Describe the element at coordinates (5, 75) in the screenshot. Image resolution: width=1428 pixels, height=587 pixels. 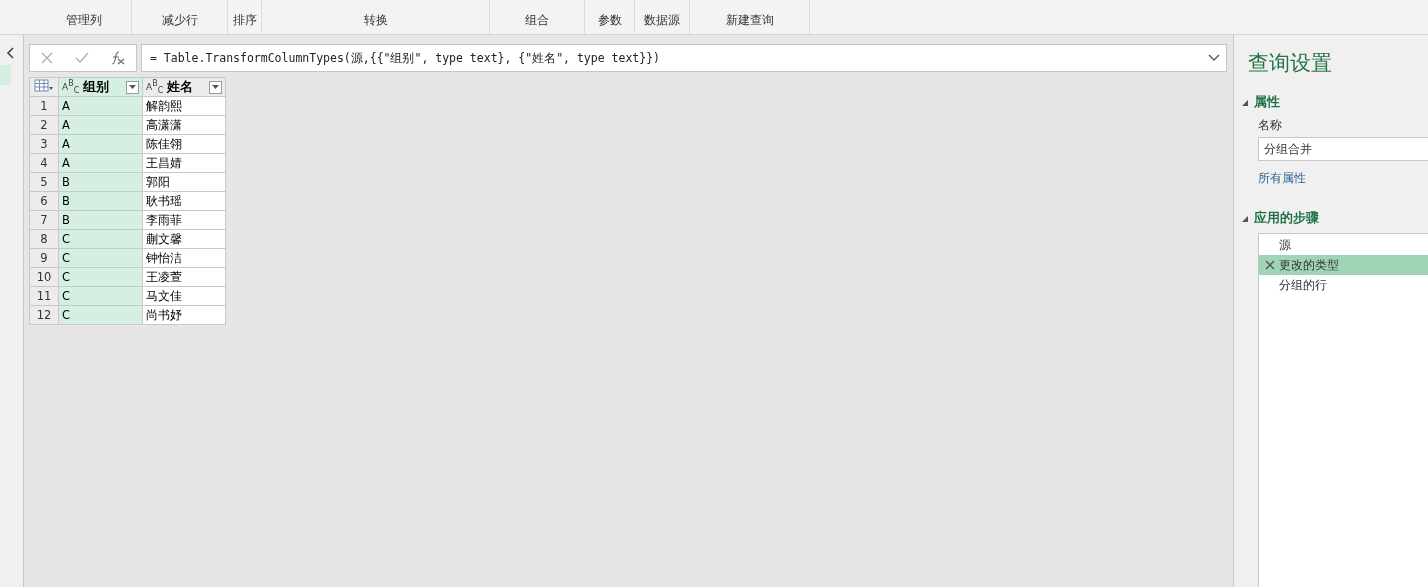
I see `selected-query-marker` at that location.